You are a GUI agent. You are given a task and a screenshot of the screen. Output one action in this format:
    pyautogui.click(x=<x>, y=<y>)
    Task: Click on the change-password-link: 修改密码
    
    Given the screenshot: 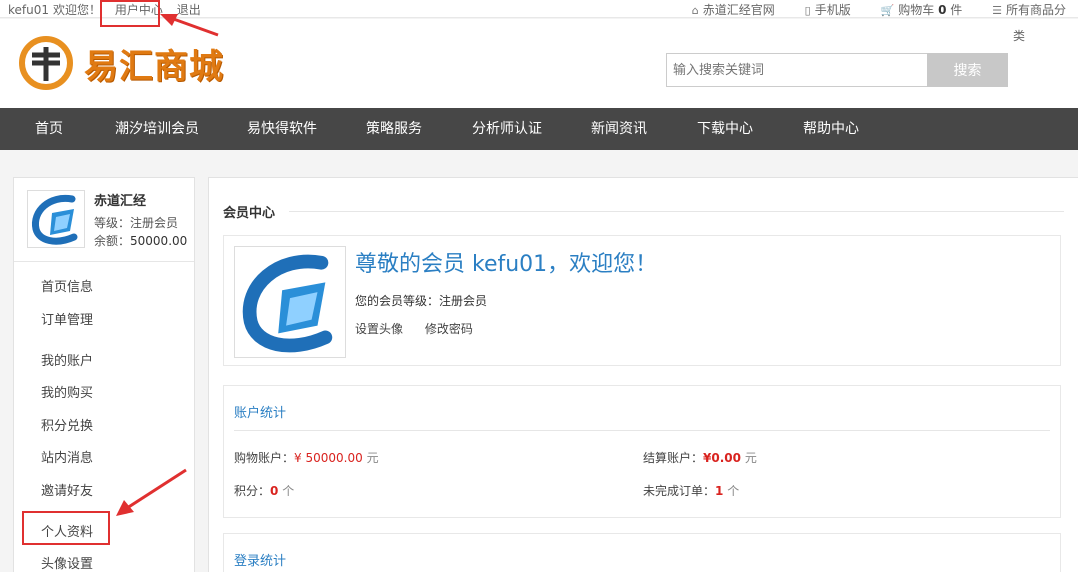 What is the action you would take?
    pyautogui.click(x=449, y=329)
    